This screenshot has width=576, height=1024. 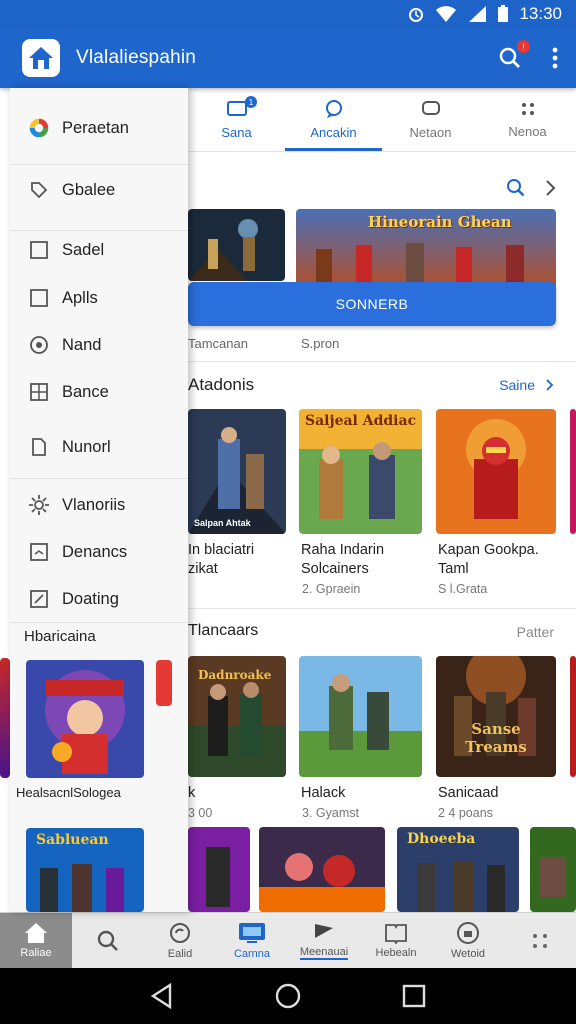 What do you see at coordinates (414, 996) in the screenshot?
I see `recents-icon` at bounding box center [414, 996].